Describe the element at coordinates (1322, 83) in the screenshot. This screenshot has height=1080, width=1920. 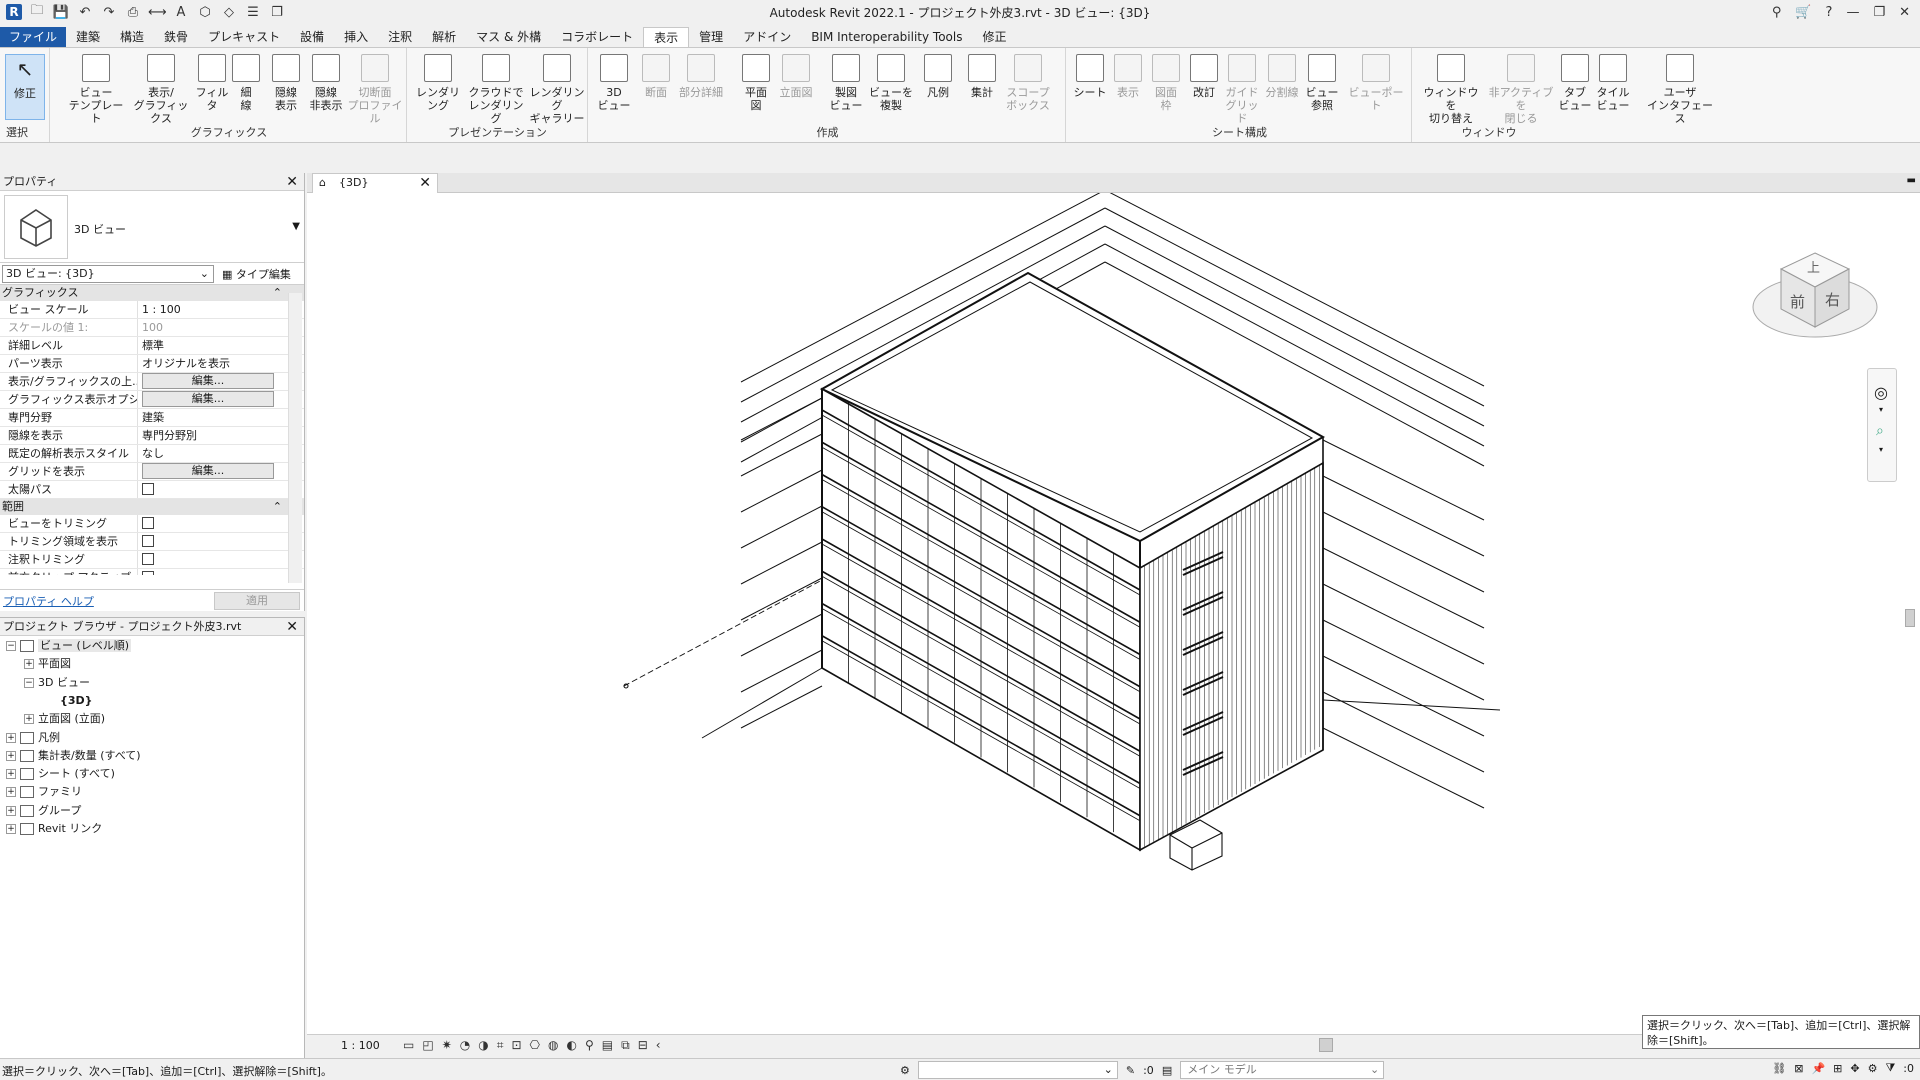
I see `view-reference-button: ビュー 参照` at that location.